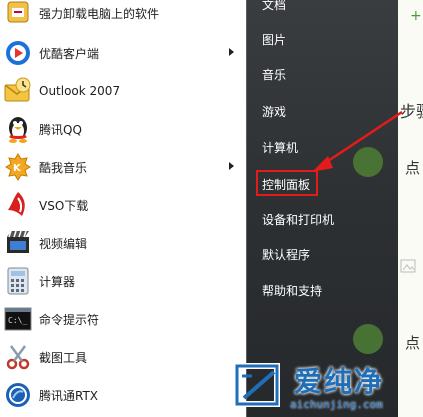 The width and height of the screenshot is (423, 417). Describe the element at coordinates (257, 385) in the screenshot. I see `aichunjing-logo-icon` at that location.